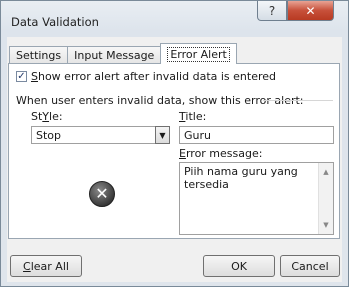 This screenshot has width=349, height=287. I want to click on tab-error-alert-label: Error Alert, so click(198, 54).